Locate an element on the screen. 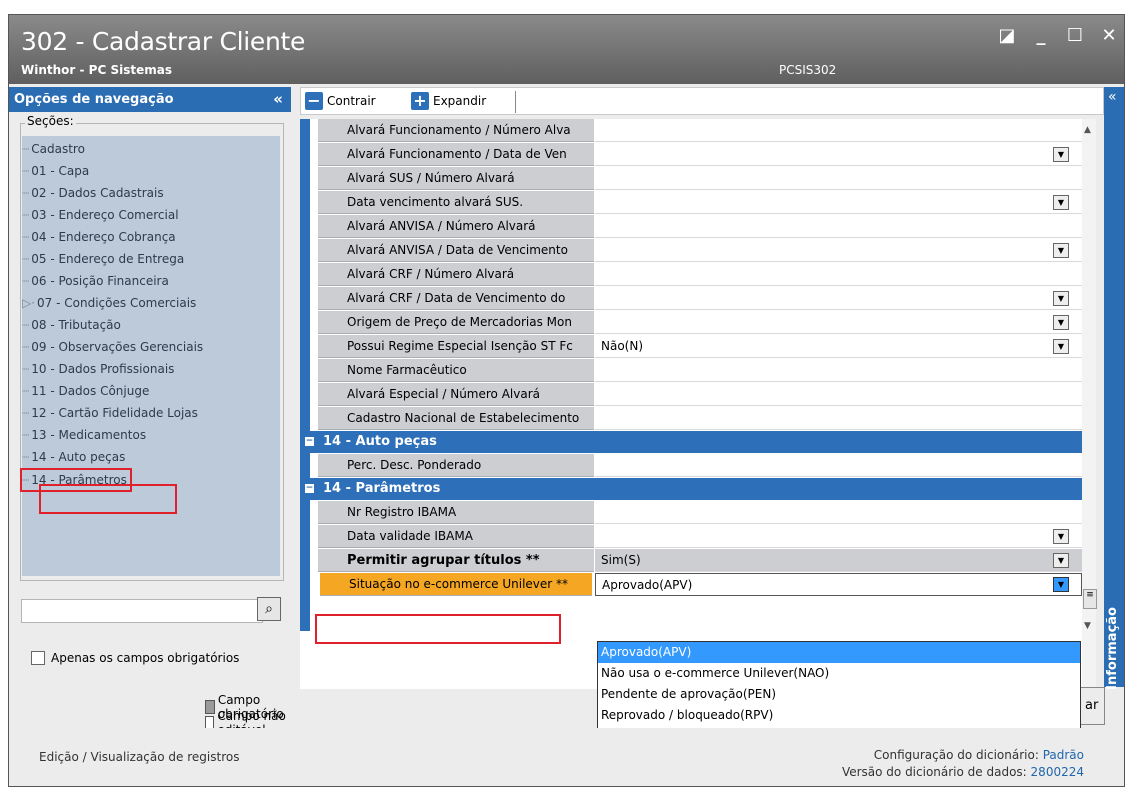 The height and width of the screenshot is (787, 1127). restore-icon: ◪ is located at coordinates (1007, 35).